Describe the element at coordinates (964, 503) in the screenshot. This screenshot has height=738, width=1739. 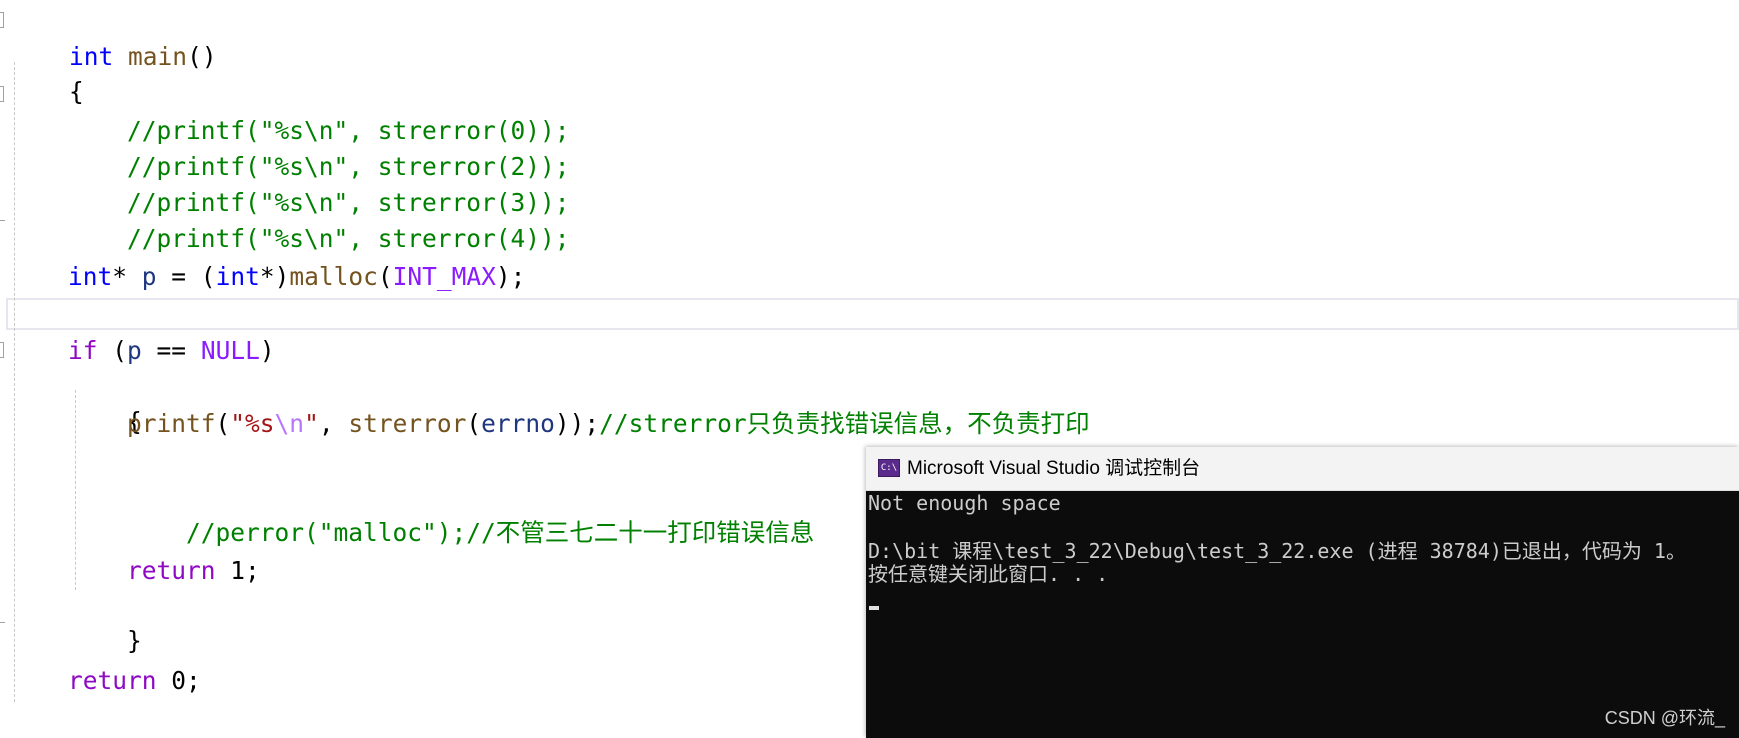
I see `console-output-line: Not enough space` at that location.